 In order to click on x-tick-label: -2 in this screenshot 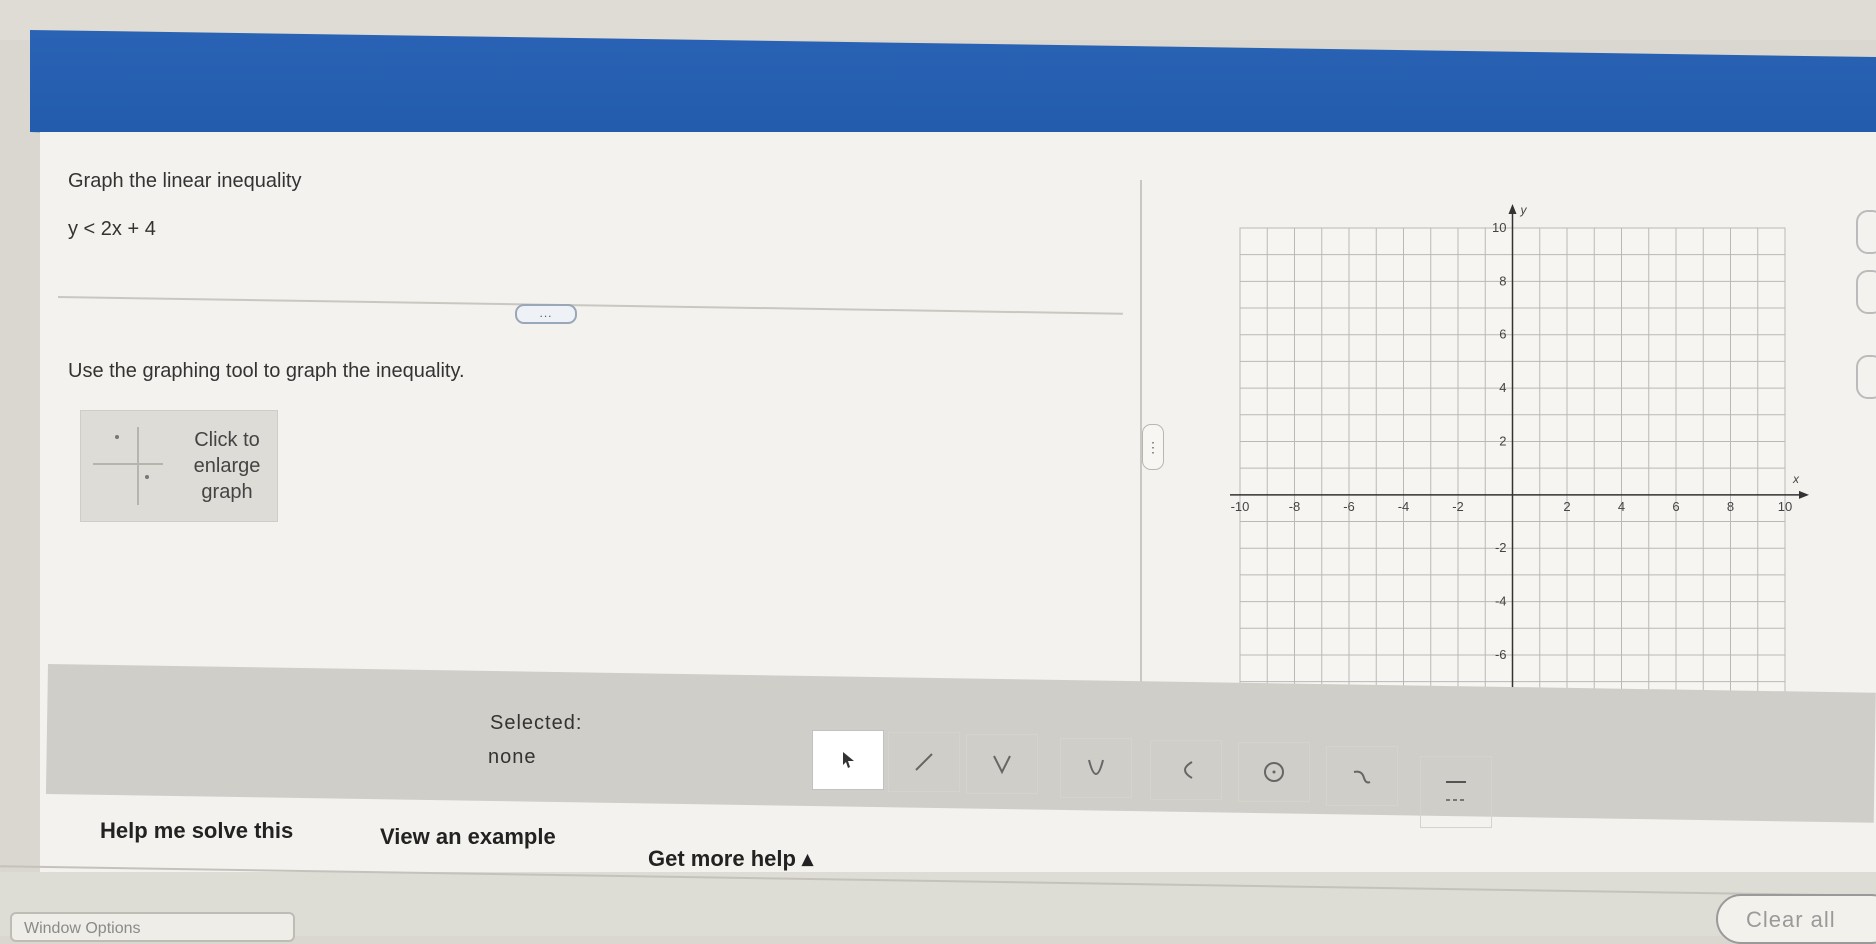, I will do `click(1458, 506)`.